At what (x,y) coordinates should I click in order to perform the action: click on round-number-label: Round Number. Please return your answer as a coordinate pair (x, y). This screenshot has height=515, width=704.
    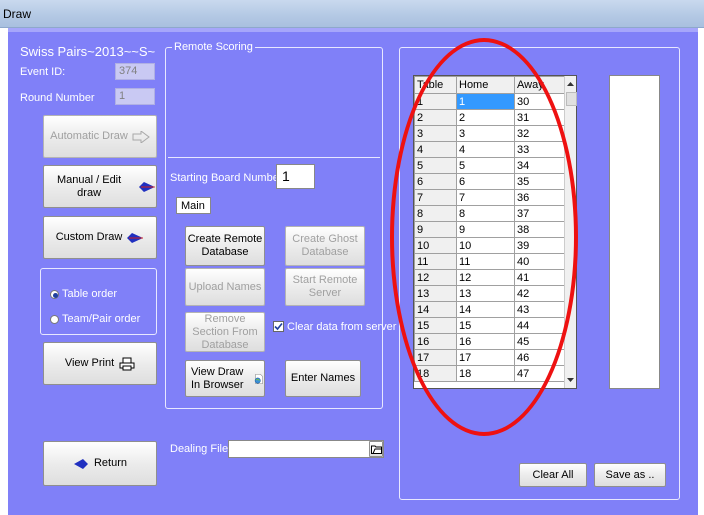
    Looking at the image, I should click on (57, 98).